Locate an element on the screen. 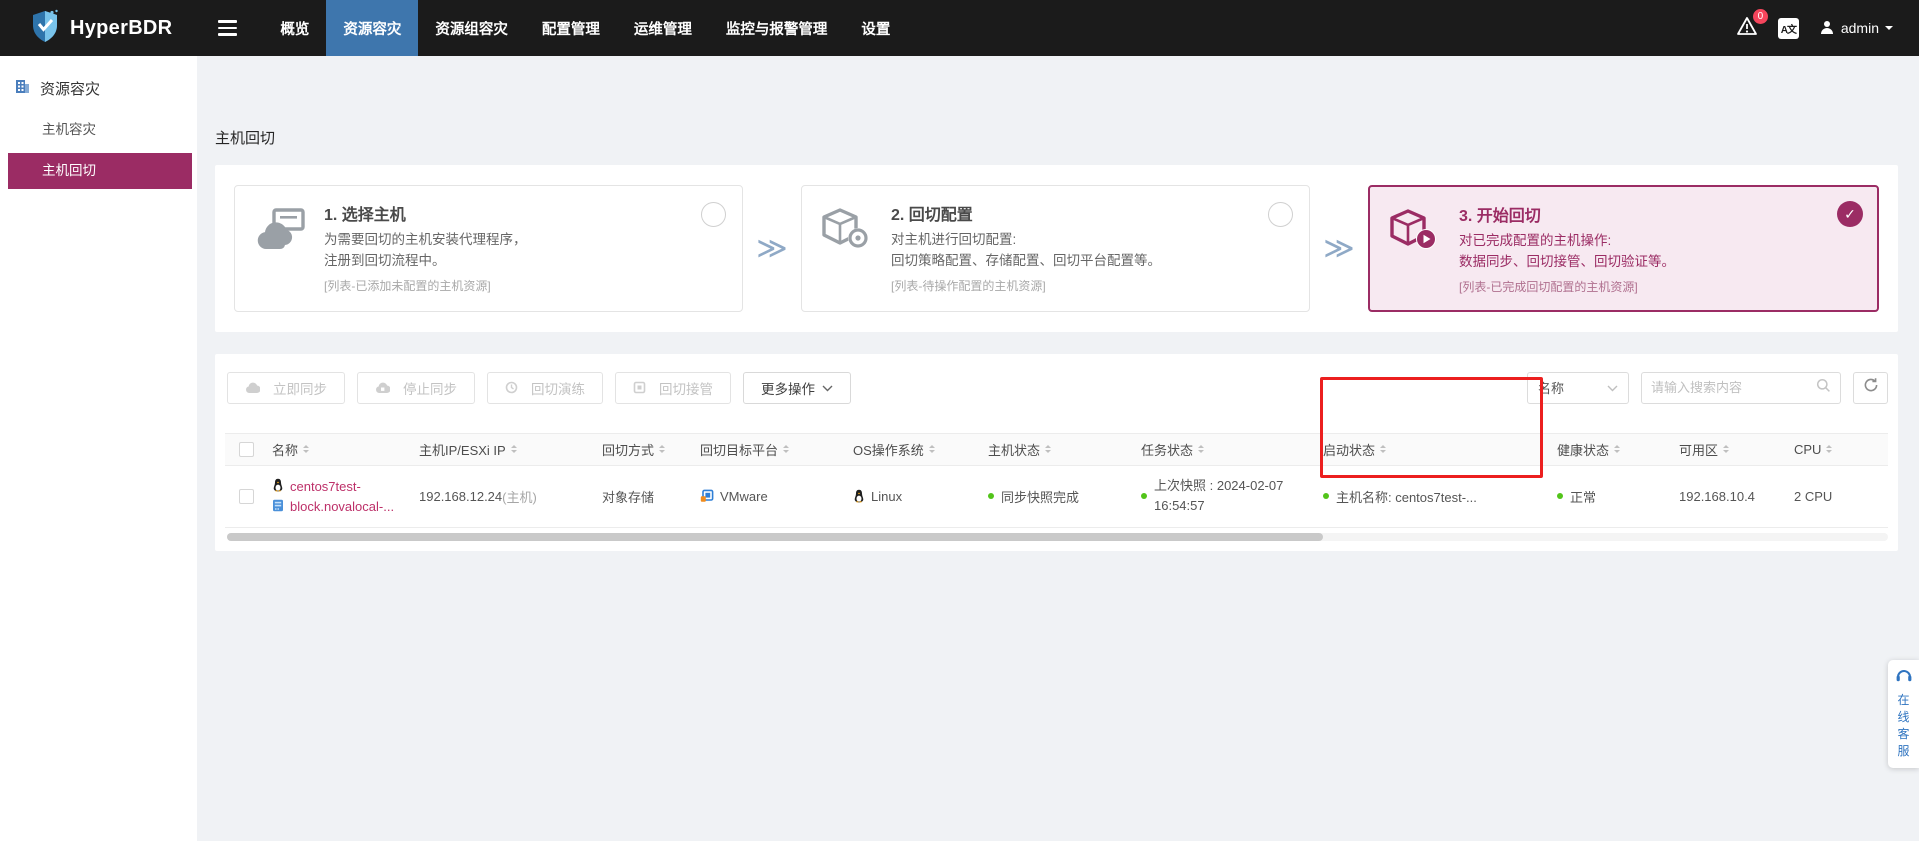 The width and height of the screenshot is (1919, 841). toolbar: 立即同步 停止同步 回切演练 回切接管 更多操作 名称 请输入搜索内容 is located at coordinates (1056, 387).